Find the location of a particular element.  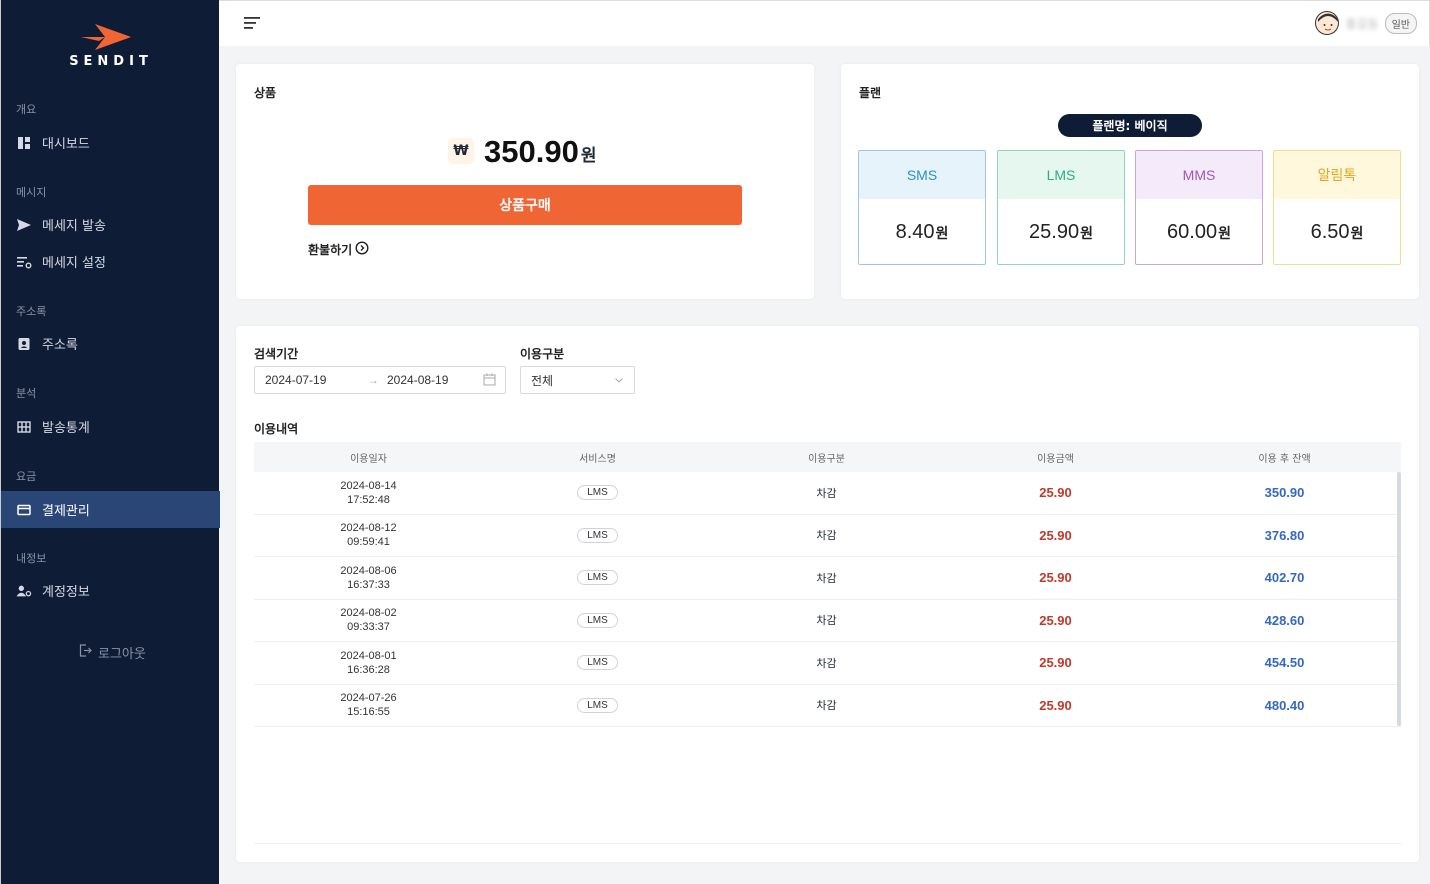

usage-datetime: 2024-08-02 09:33:37 is located at coordinates (368, 620).